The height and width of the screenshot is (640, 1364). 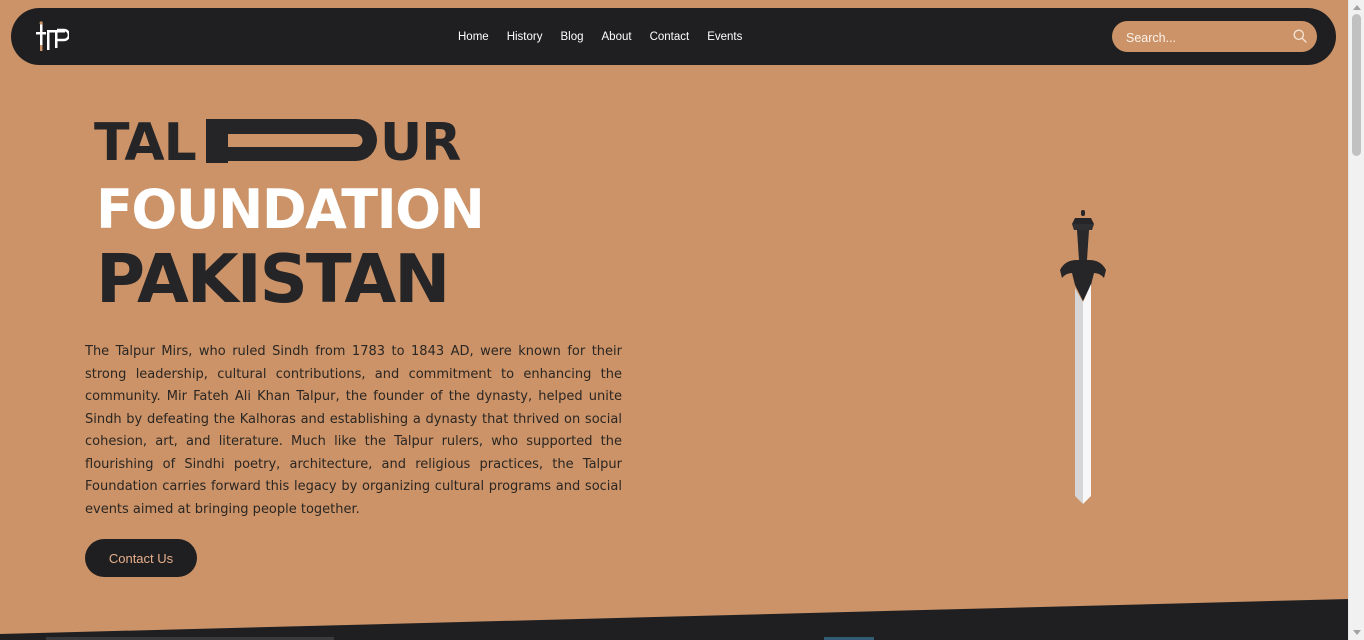 What do you see at coordinates (571, 37) in the screenshot?
I see `nav-link-blog: Blog` at bounding box center [571, 37].